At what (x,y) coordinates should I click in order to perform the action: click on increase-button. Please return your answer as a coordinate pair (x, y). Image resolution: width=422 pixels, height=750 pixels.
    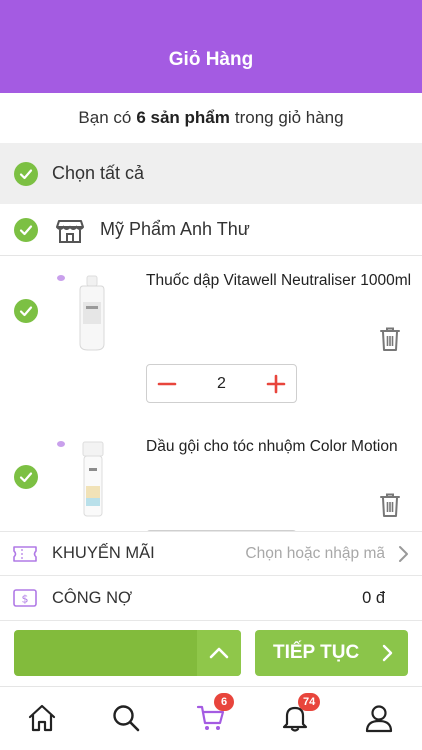
    Looking at the image, I should click on (276, 384).